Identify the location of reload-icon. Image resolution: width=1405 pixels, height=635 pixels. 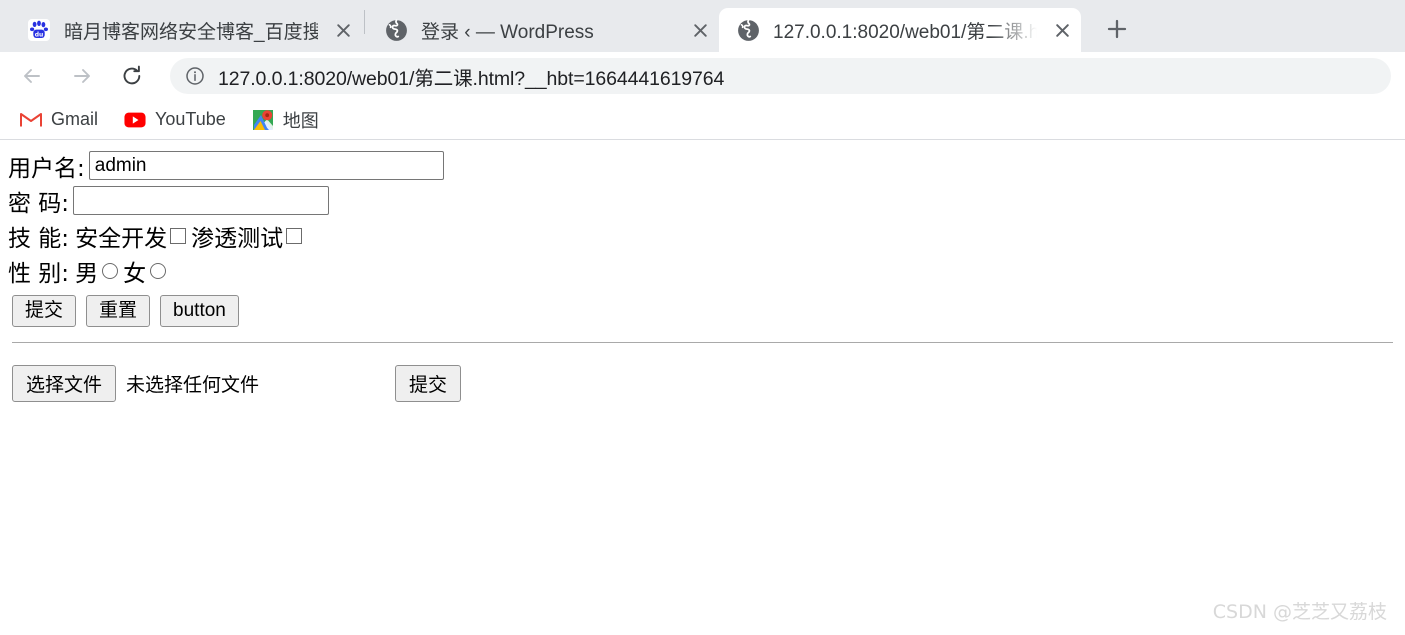
(132, 76).